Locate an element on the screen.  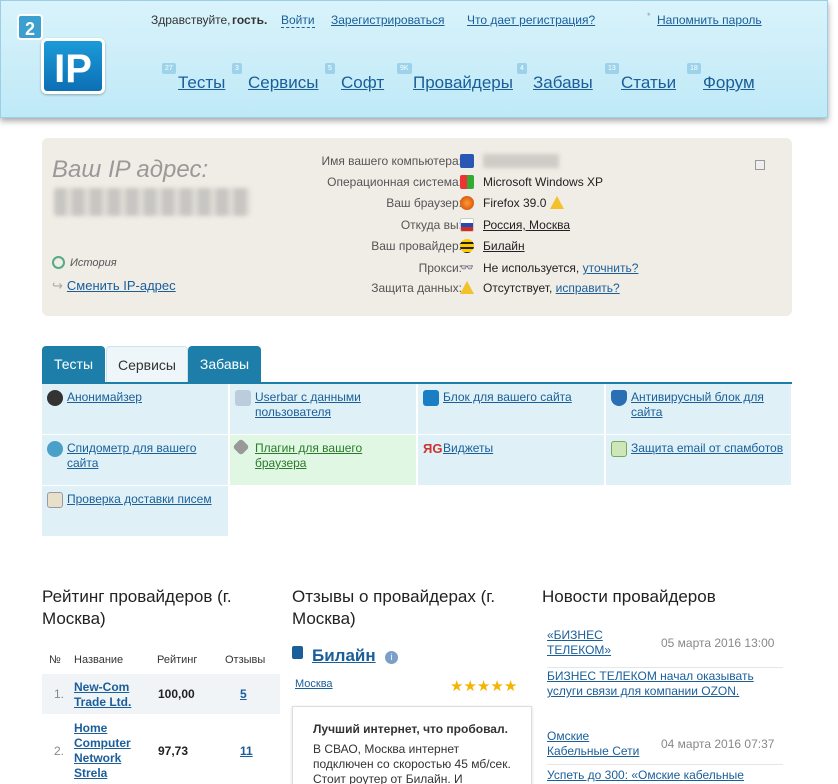
provider-link: New-Com Trade Ltd. is located at coordinates (106, 695).